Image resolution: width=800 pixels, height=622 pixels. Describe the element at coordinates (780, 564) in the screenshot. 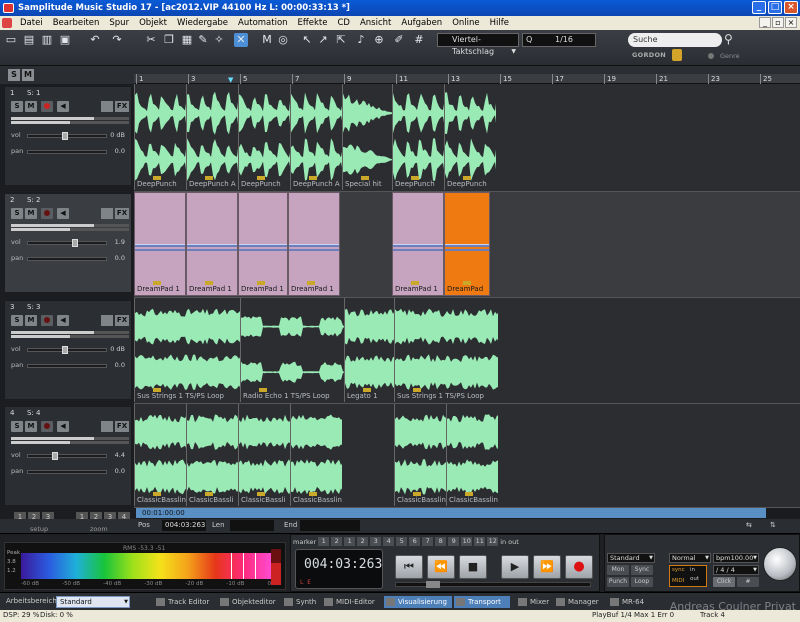

I see `jog-wheel` at that location.